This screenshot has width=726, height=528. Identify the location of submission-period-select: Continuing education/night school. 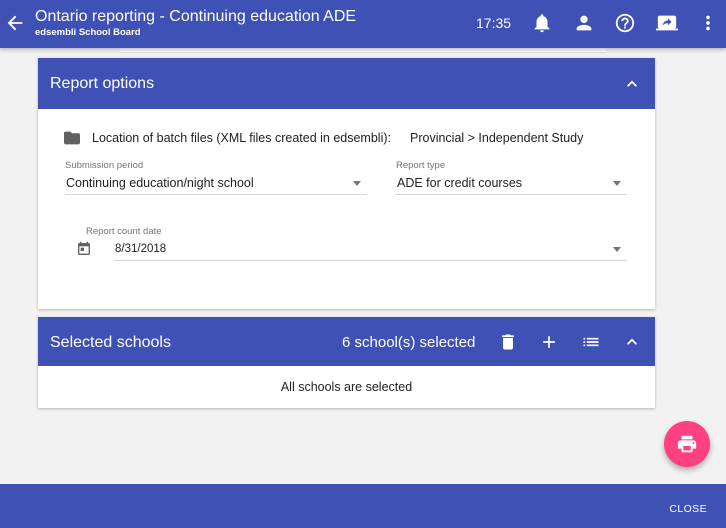
(216, 184).